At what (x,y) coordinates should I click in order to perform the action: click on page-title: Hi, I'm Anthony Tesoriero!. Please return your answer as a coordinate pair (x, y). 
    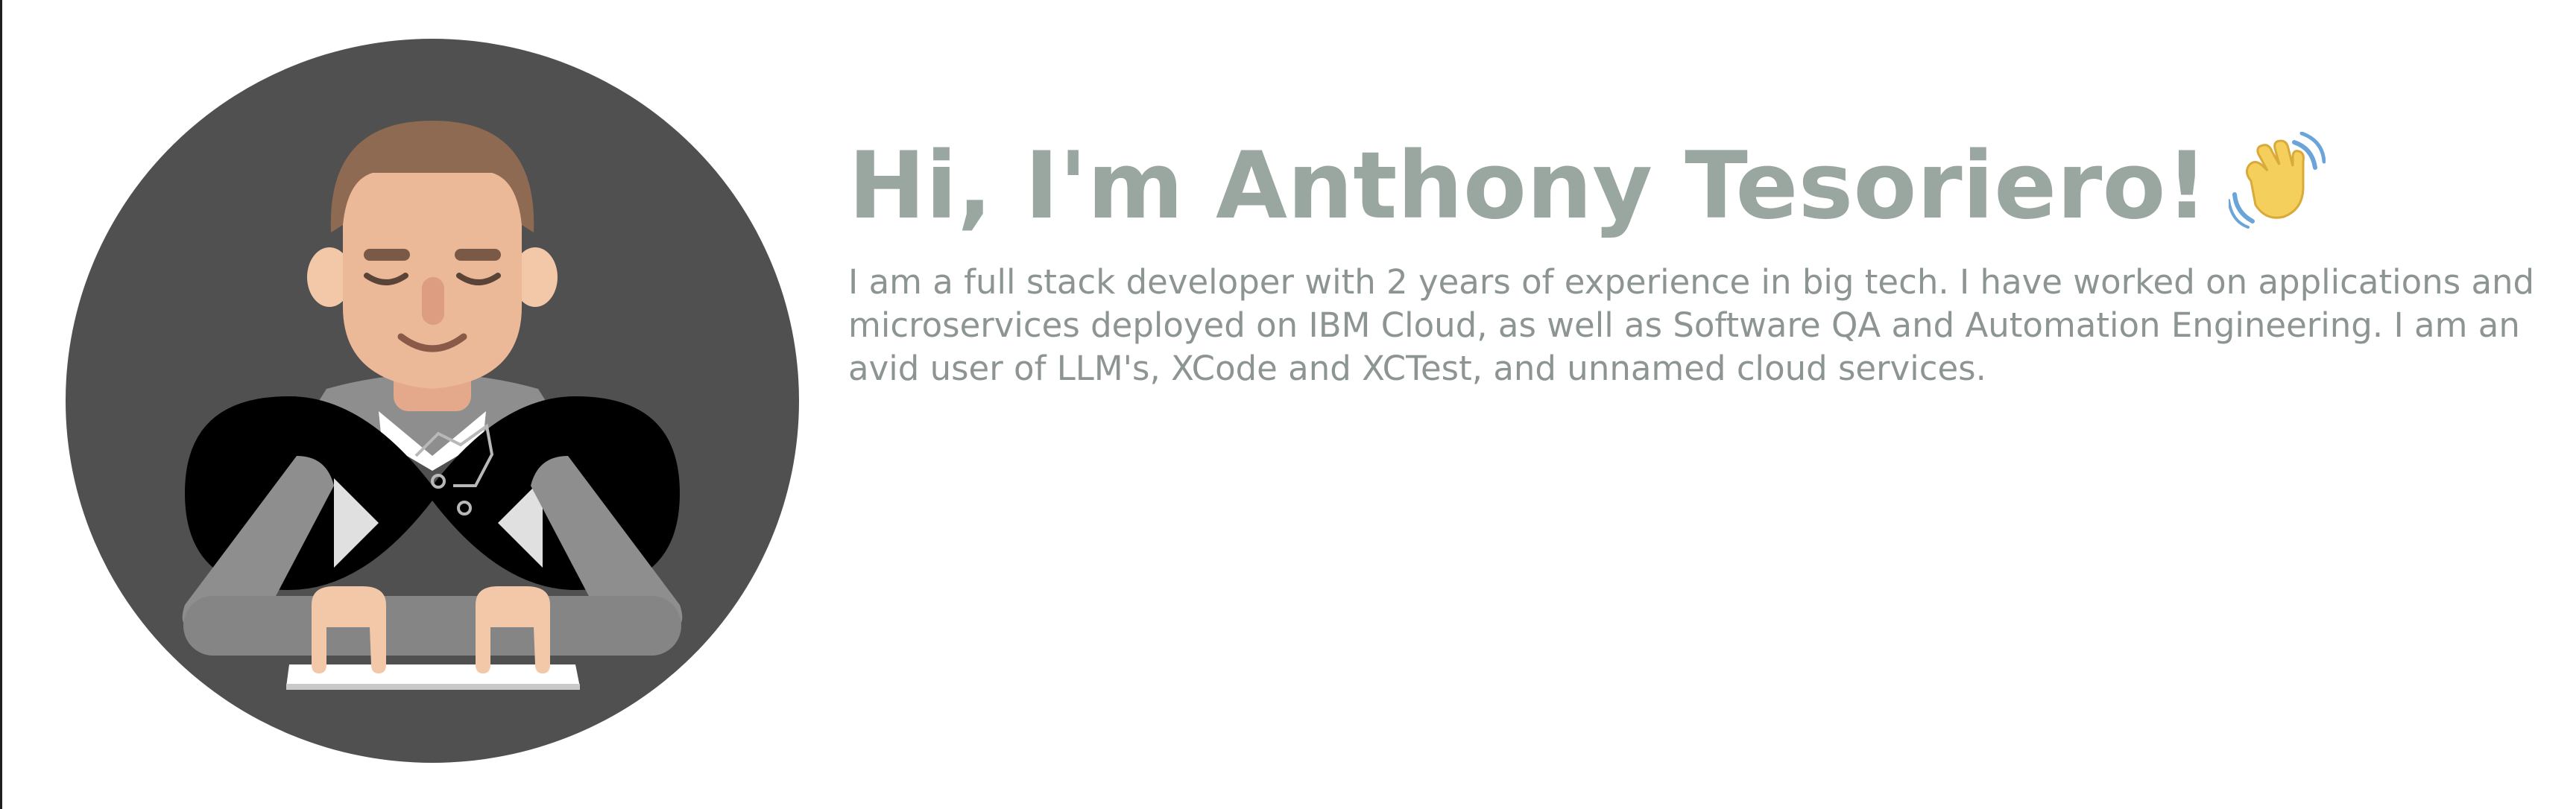
    Looking at the image, I should click on (1705, 186).